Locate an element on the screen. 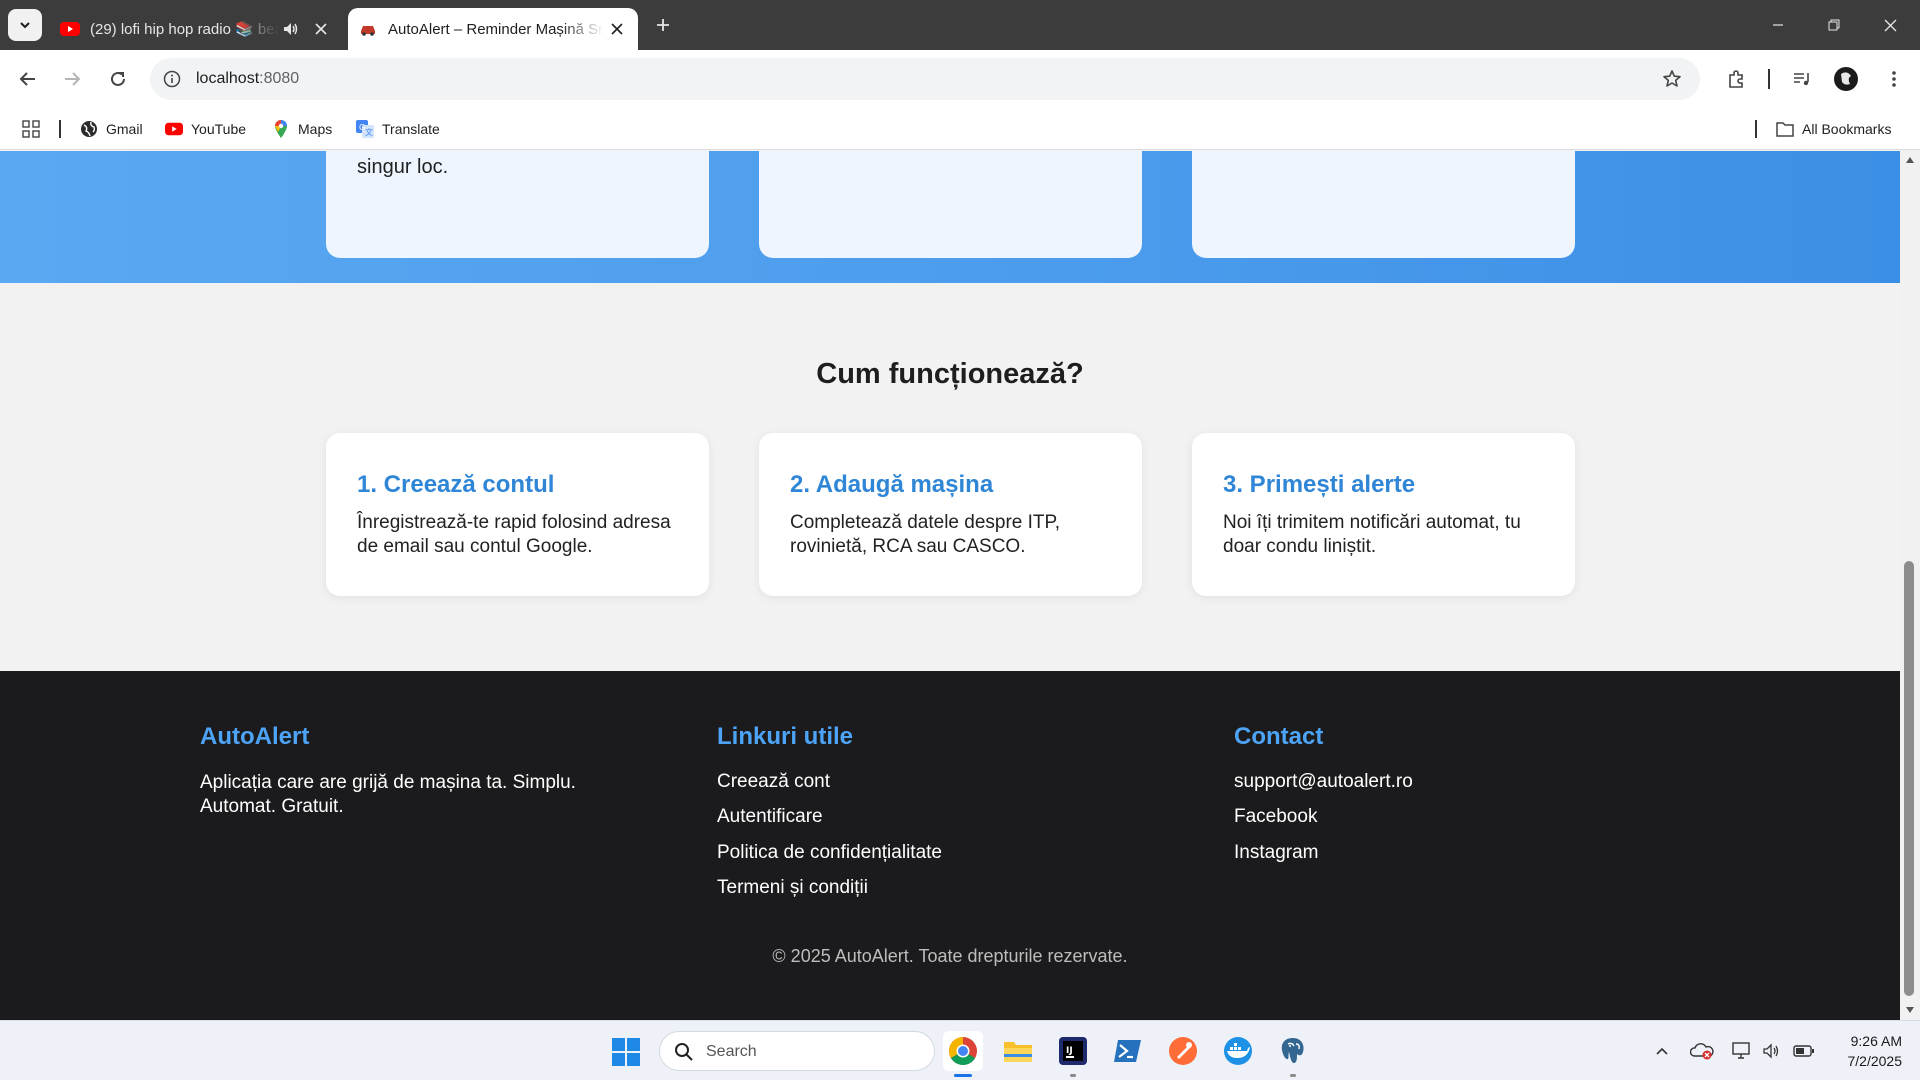  globe-icon is located at coordinates (89, 129).